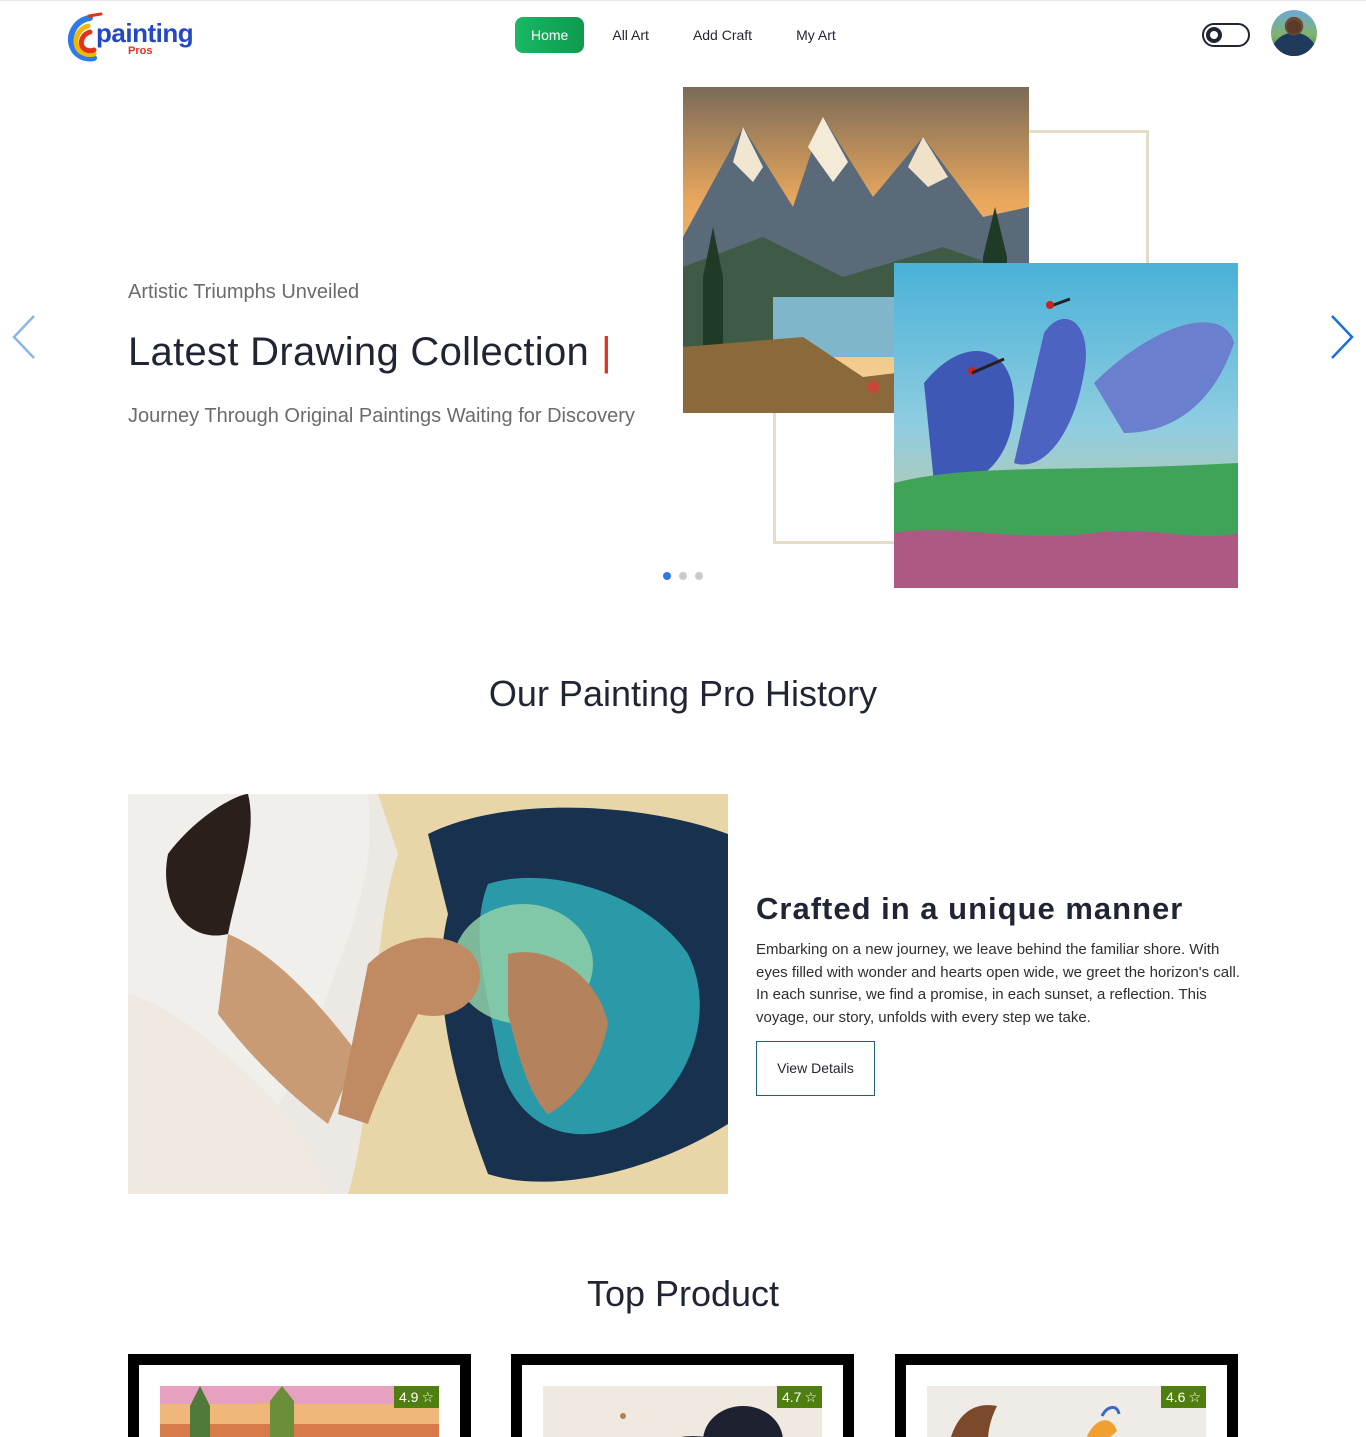  I want to click on nav-home: Home, so click(550, 35).